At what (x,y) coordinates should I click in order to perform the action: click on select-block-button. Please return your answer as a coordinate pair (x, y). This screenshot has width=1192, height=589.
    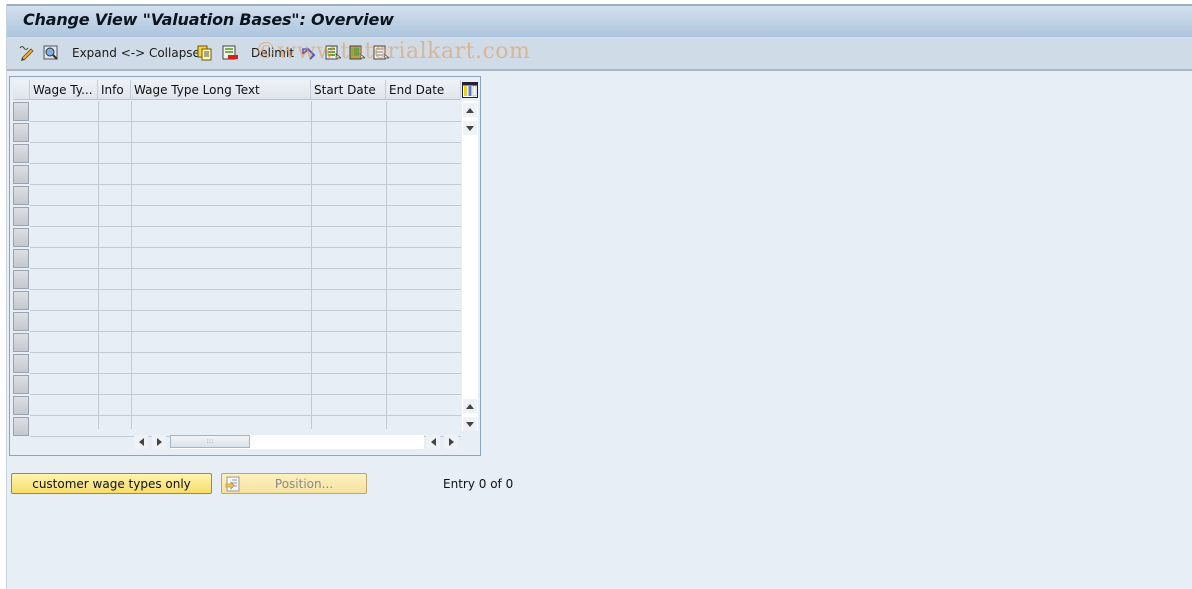
    Looking at the image, I should click on (357, 53).